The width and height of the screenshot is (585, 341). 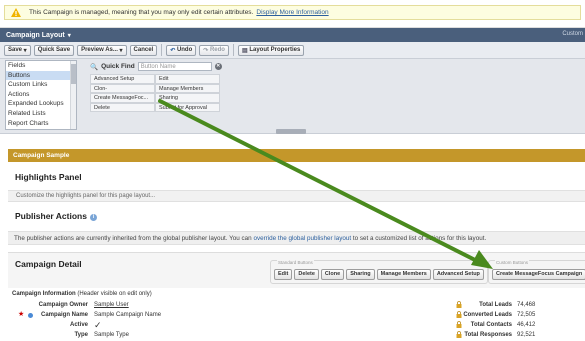 I want to click on field-label: Campaign Owner, so click(x=63, y=305).